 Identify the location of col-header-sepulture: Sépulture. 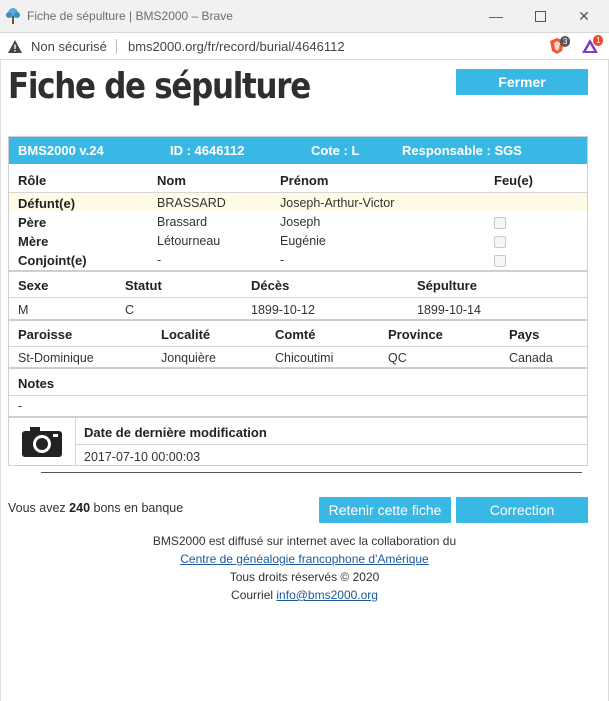
(447, 285).